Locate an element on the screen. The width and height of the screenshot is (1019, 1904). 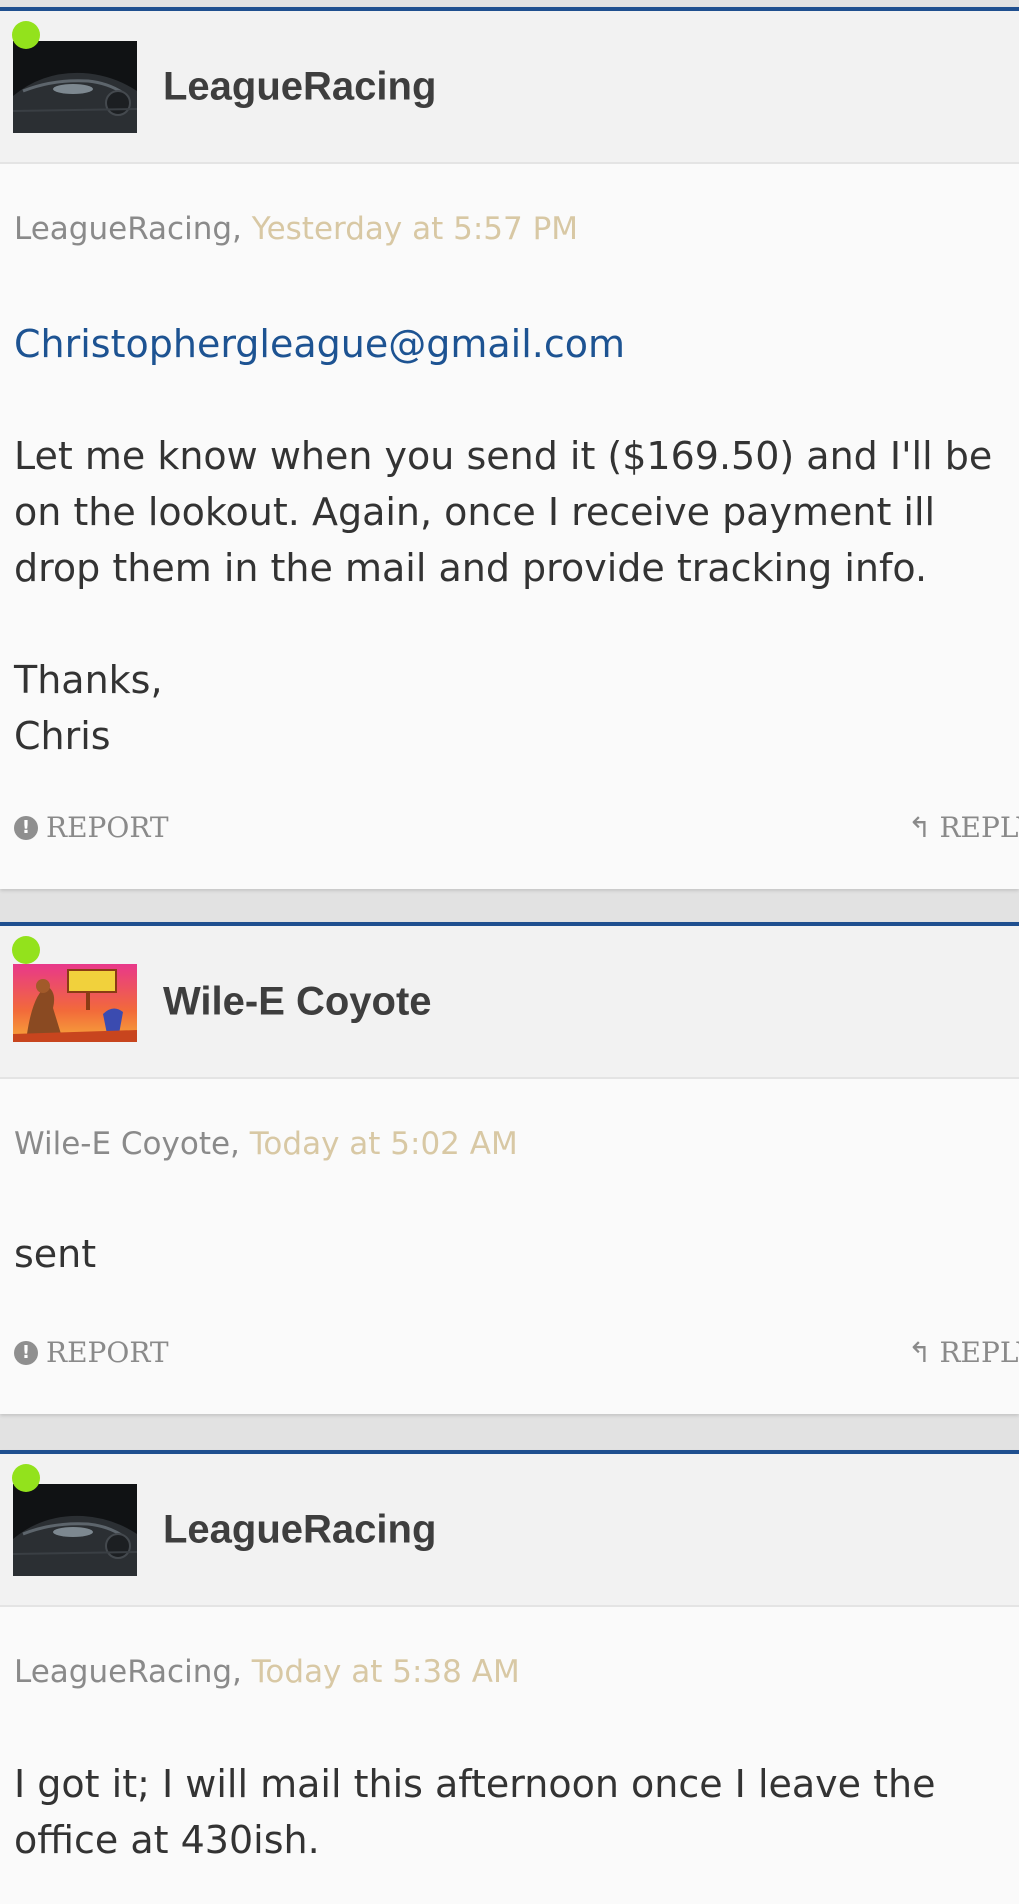
meta-timestamp: Yesterday at 5:57 PM is located at coordinates (415, 229).